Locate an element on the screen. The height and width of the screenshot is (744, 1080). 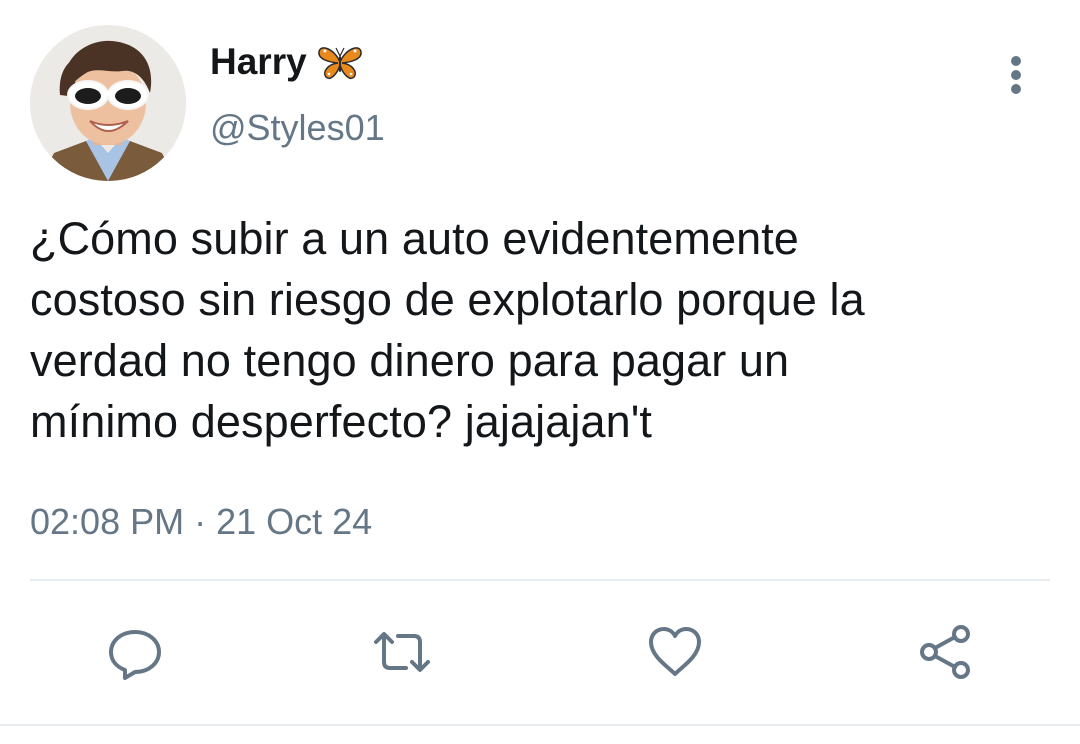
avatar is located at coordinates (108, 103).